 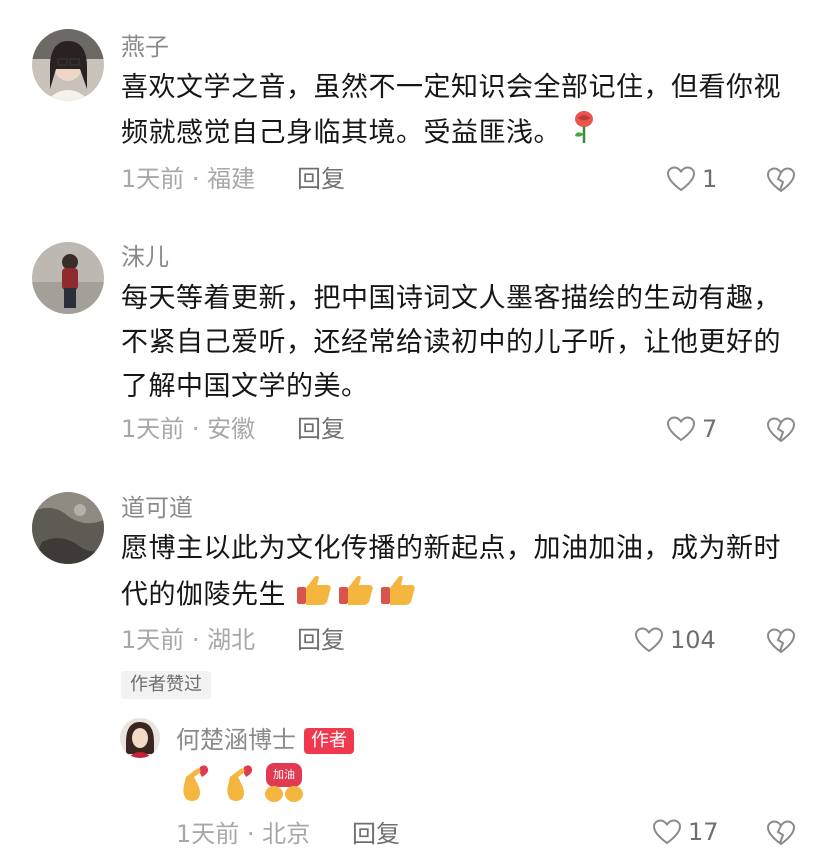 What do you see at coordinates (157, 508) in the screenshot?
I see `comment-username: 道可道` at bounding box center [157, 508].